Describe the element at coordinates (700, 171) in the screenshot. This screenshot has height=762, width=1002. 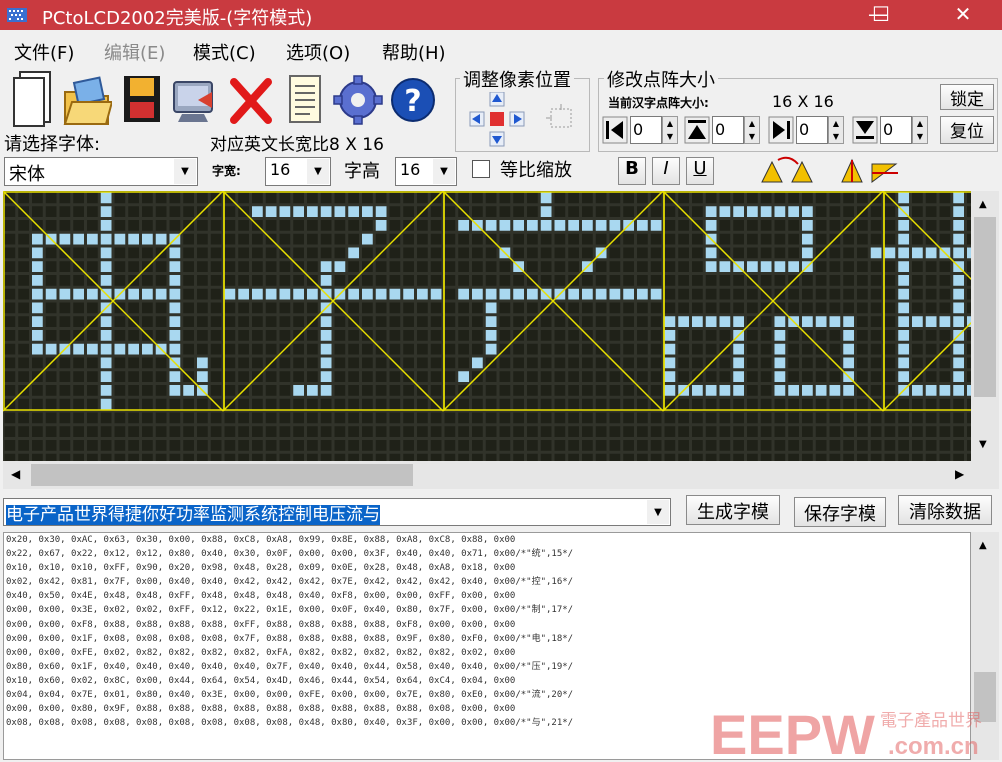
I see `underline-button: U` at that location.